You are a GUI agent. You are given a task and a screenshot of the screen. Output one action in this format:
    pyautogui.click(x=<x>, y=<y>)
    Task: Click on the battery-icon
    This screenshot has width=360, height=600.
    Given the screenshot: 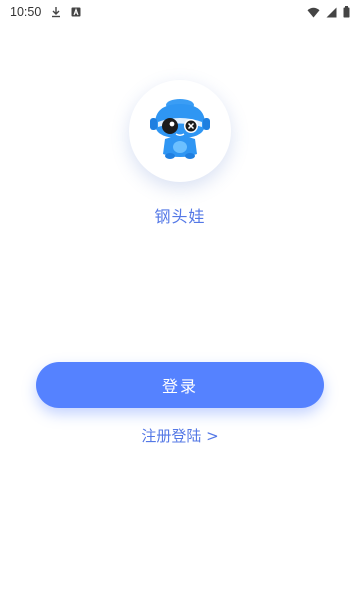 What is the action you would take?
    pyautogui.click(x=346, y=12)
    